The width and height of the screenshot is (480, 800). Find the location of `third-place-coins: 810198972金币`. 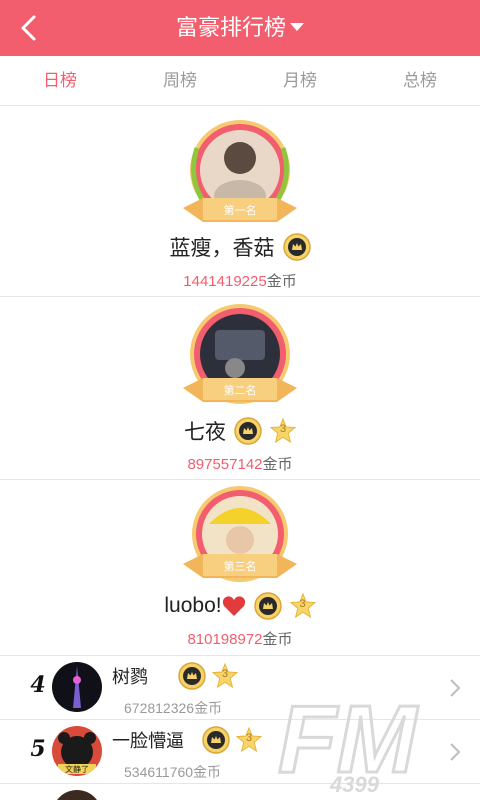

third-place-coins: 810198972金币 is located at coordinates (240, 638).